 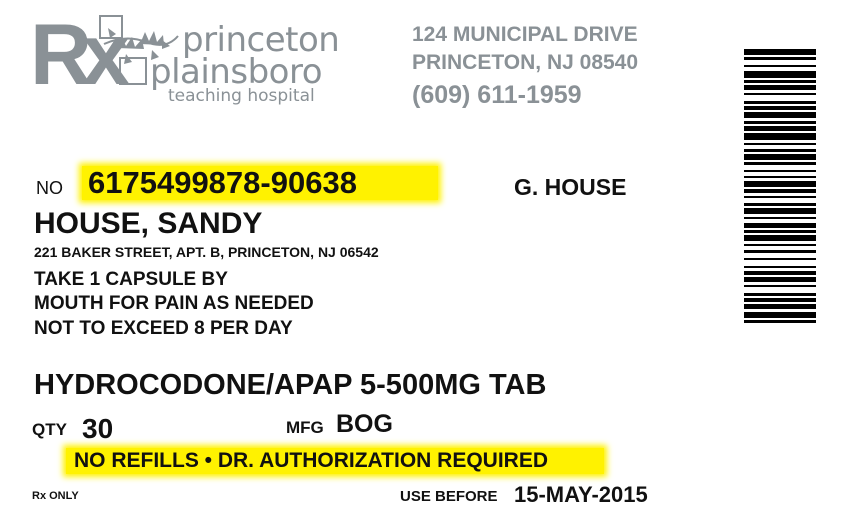 What do you see at coordinates (364, 424) in the screenshot?
I see `mfg-value: BOG` at bounding box center [364, 424].